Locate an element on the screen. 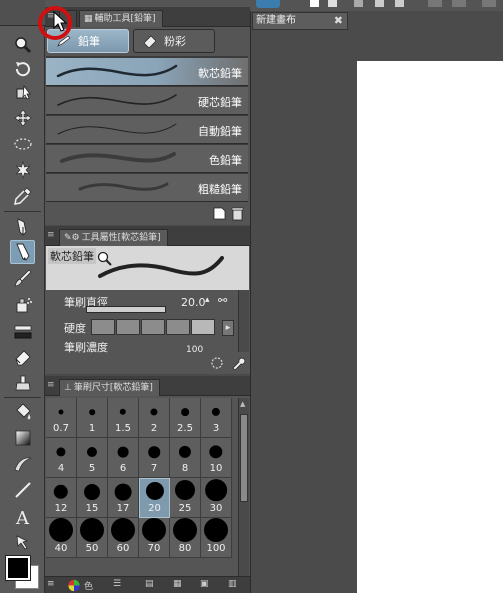 The image size is (503, 593). brush-size-cell: 20 is located at coordinates (154, 498).